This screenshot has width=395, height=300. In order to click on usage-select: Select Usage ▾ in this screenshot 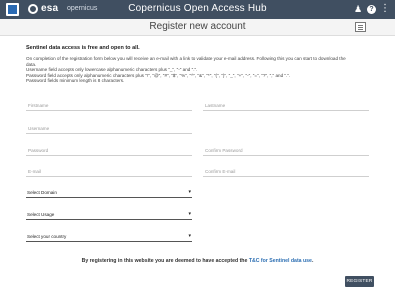, I will do `click(109, 215)`.